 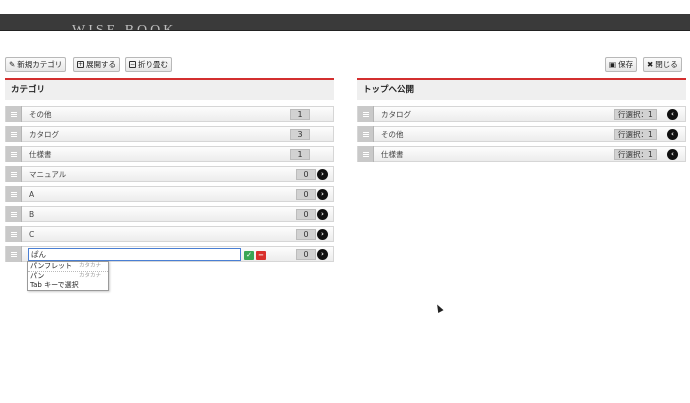 I want to click on publish-panel-title: トップへ公開, so click(x=389, y=90).